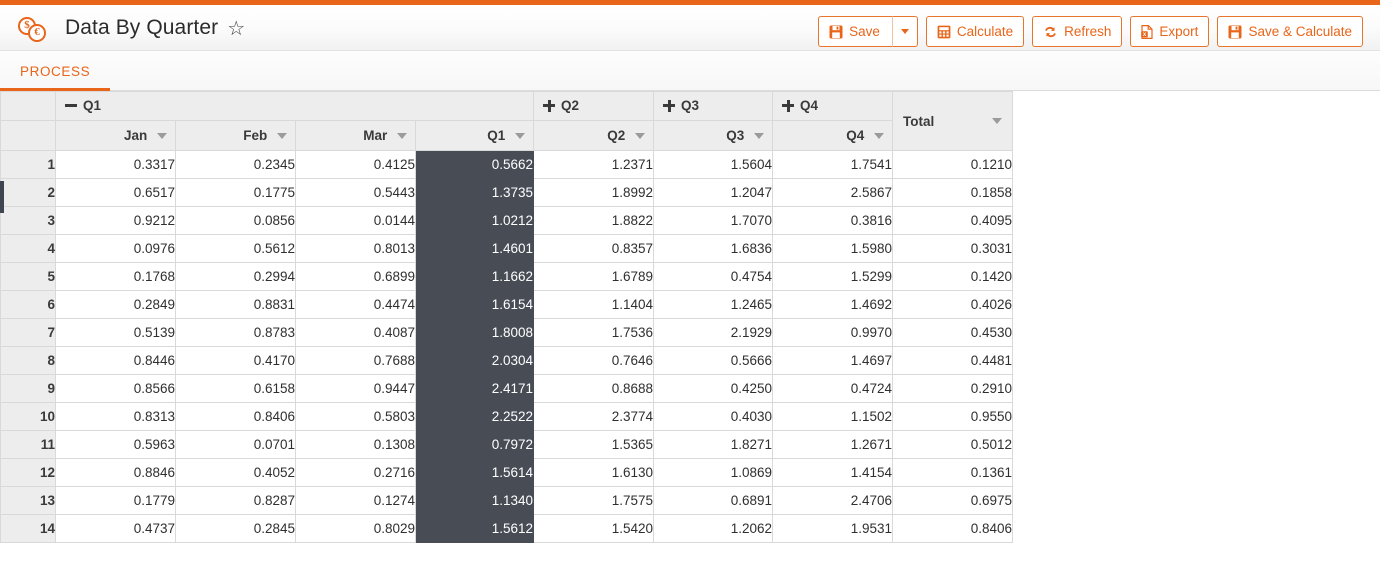 The width and height of the screenshot is (1380, 570). What do you see at coordinates (833, 304) in the screenshot?
I see `cell-value: 1.4692` at bounding box center [833, 304].